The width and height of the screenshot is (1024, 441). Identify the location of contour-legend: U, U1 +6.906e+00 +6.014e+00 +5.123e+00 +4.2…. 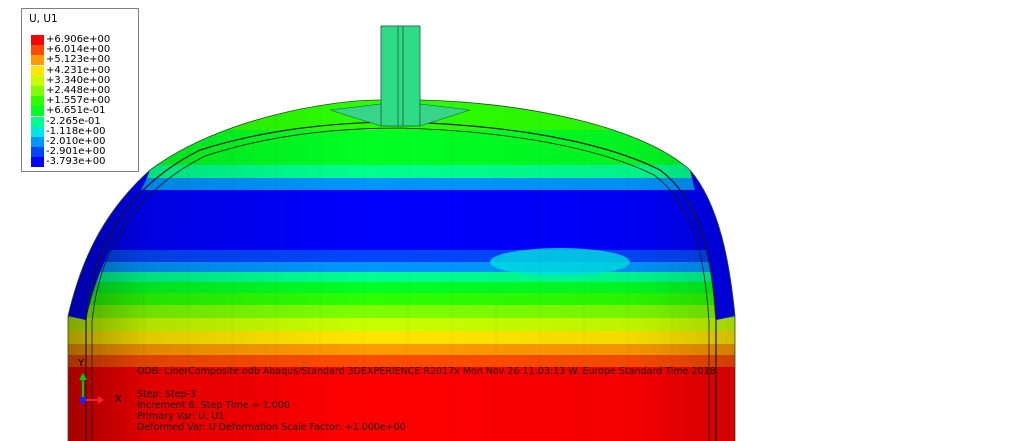
(80, 90).